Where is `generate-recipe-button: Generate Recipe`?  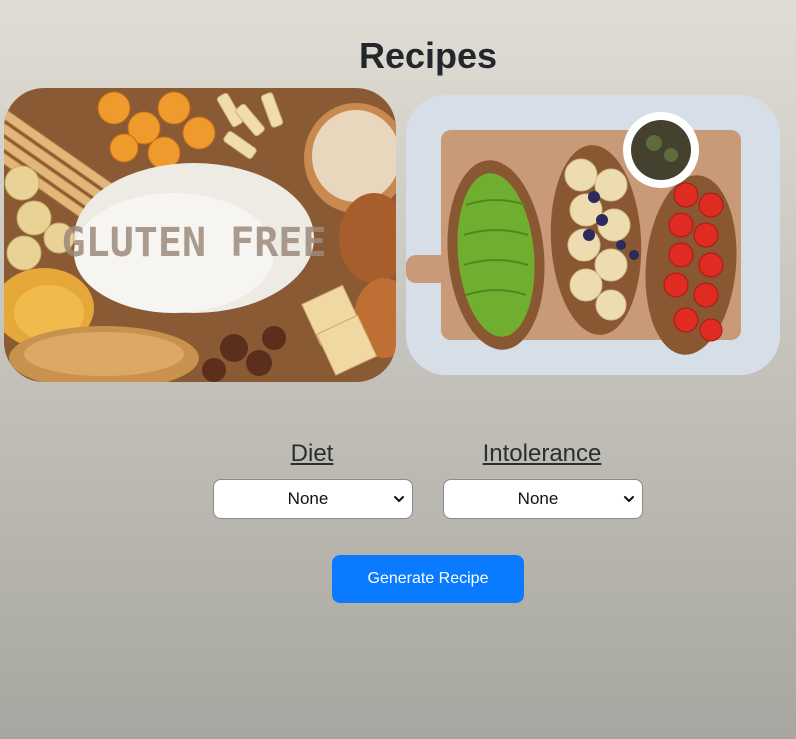 generate-recipe-button: Generate Recipe is located at coordinates (428, 579).